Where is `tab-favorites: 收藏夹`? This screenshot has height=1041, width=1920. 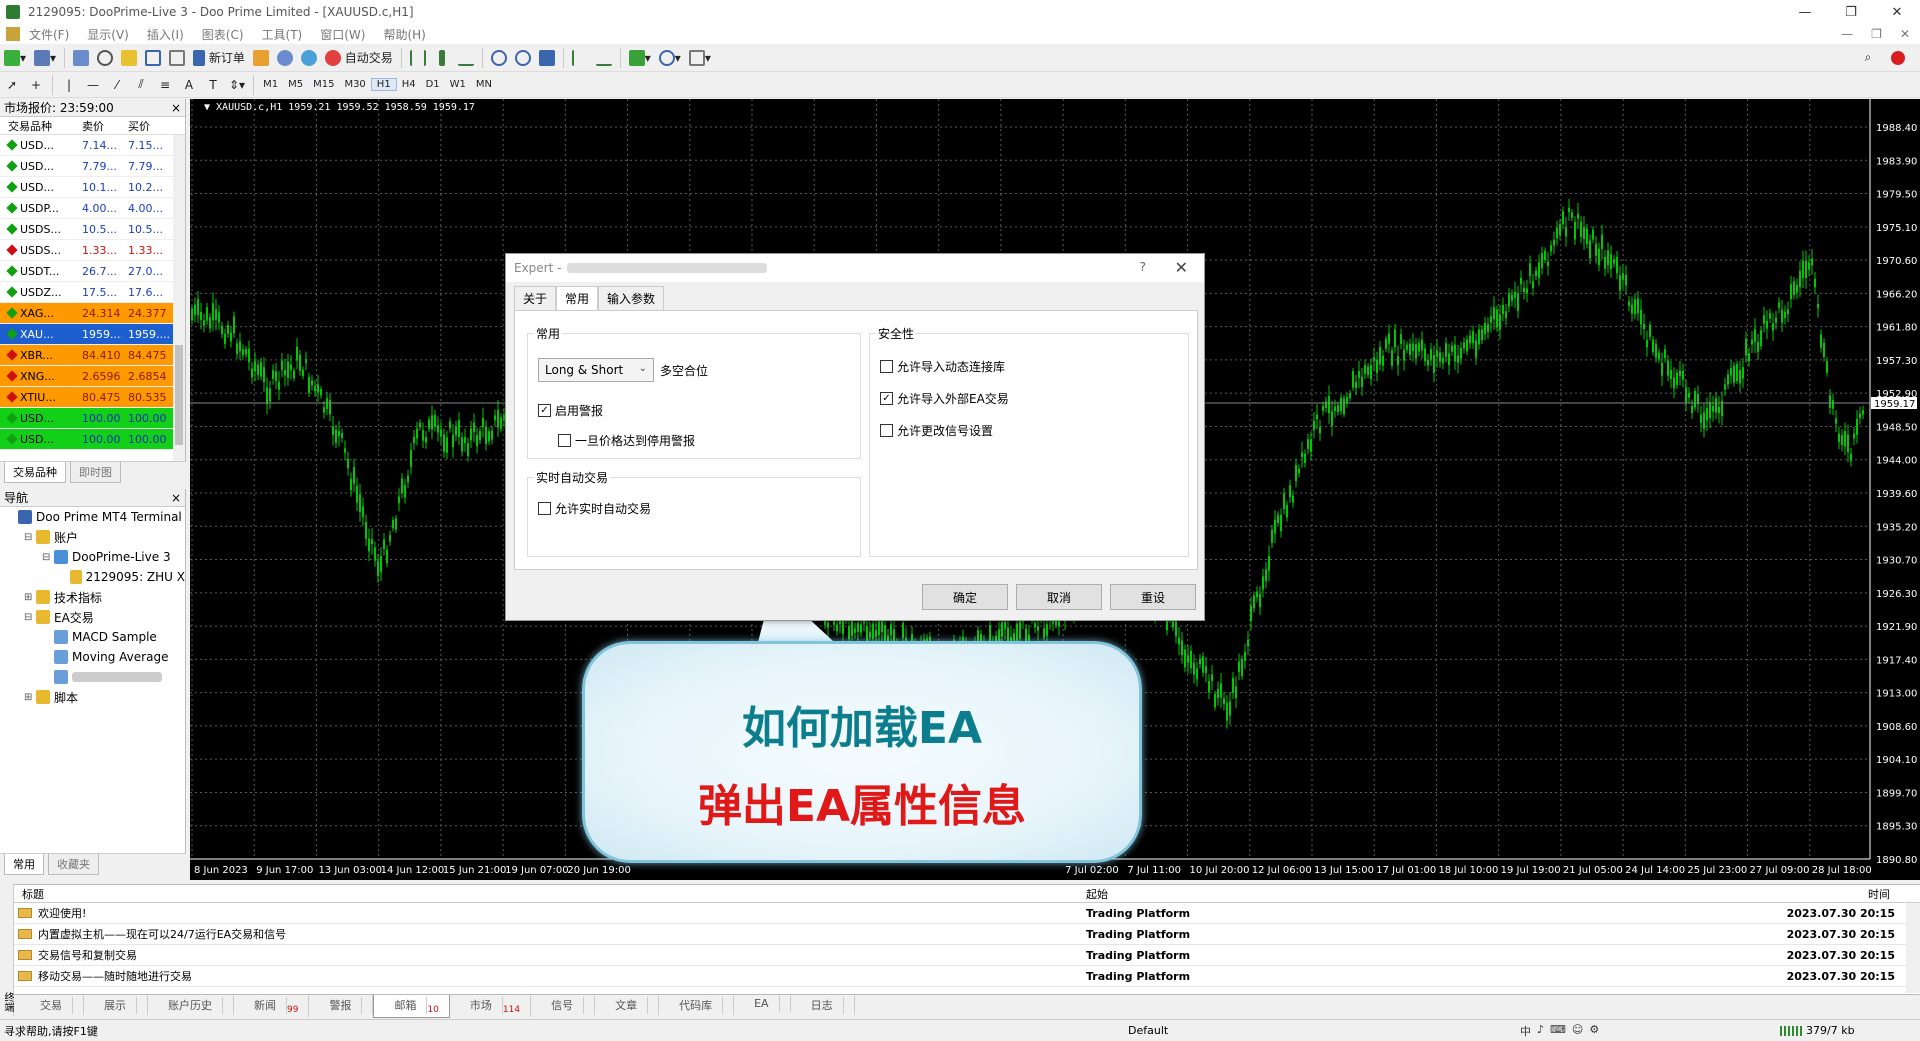 tab-favorites: 收藏夹 is located at coordinates (73, 864).